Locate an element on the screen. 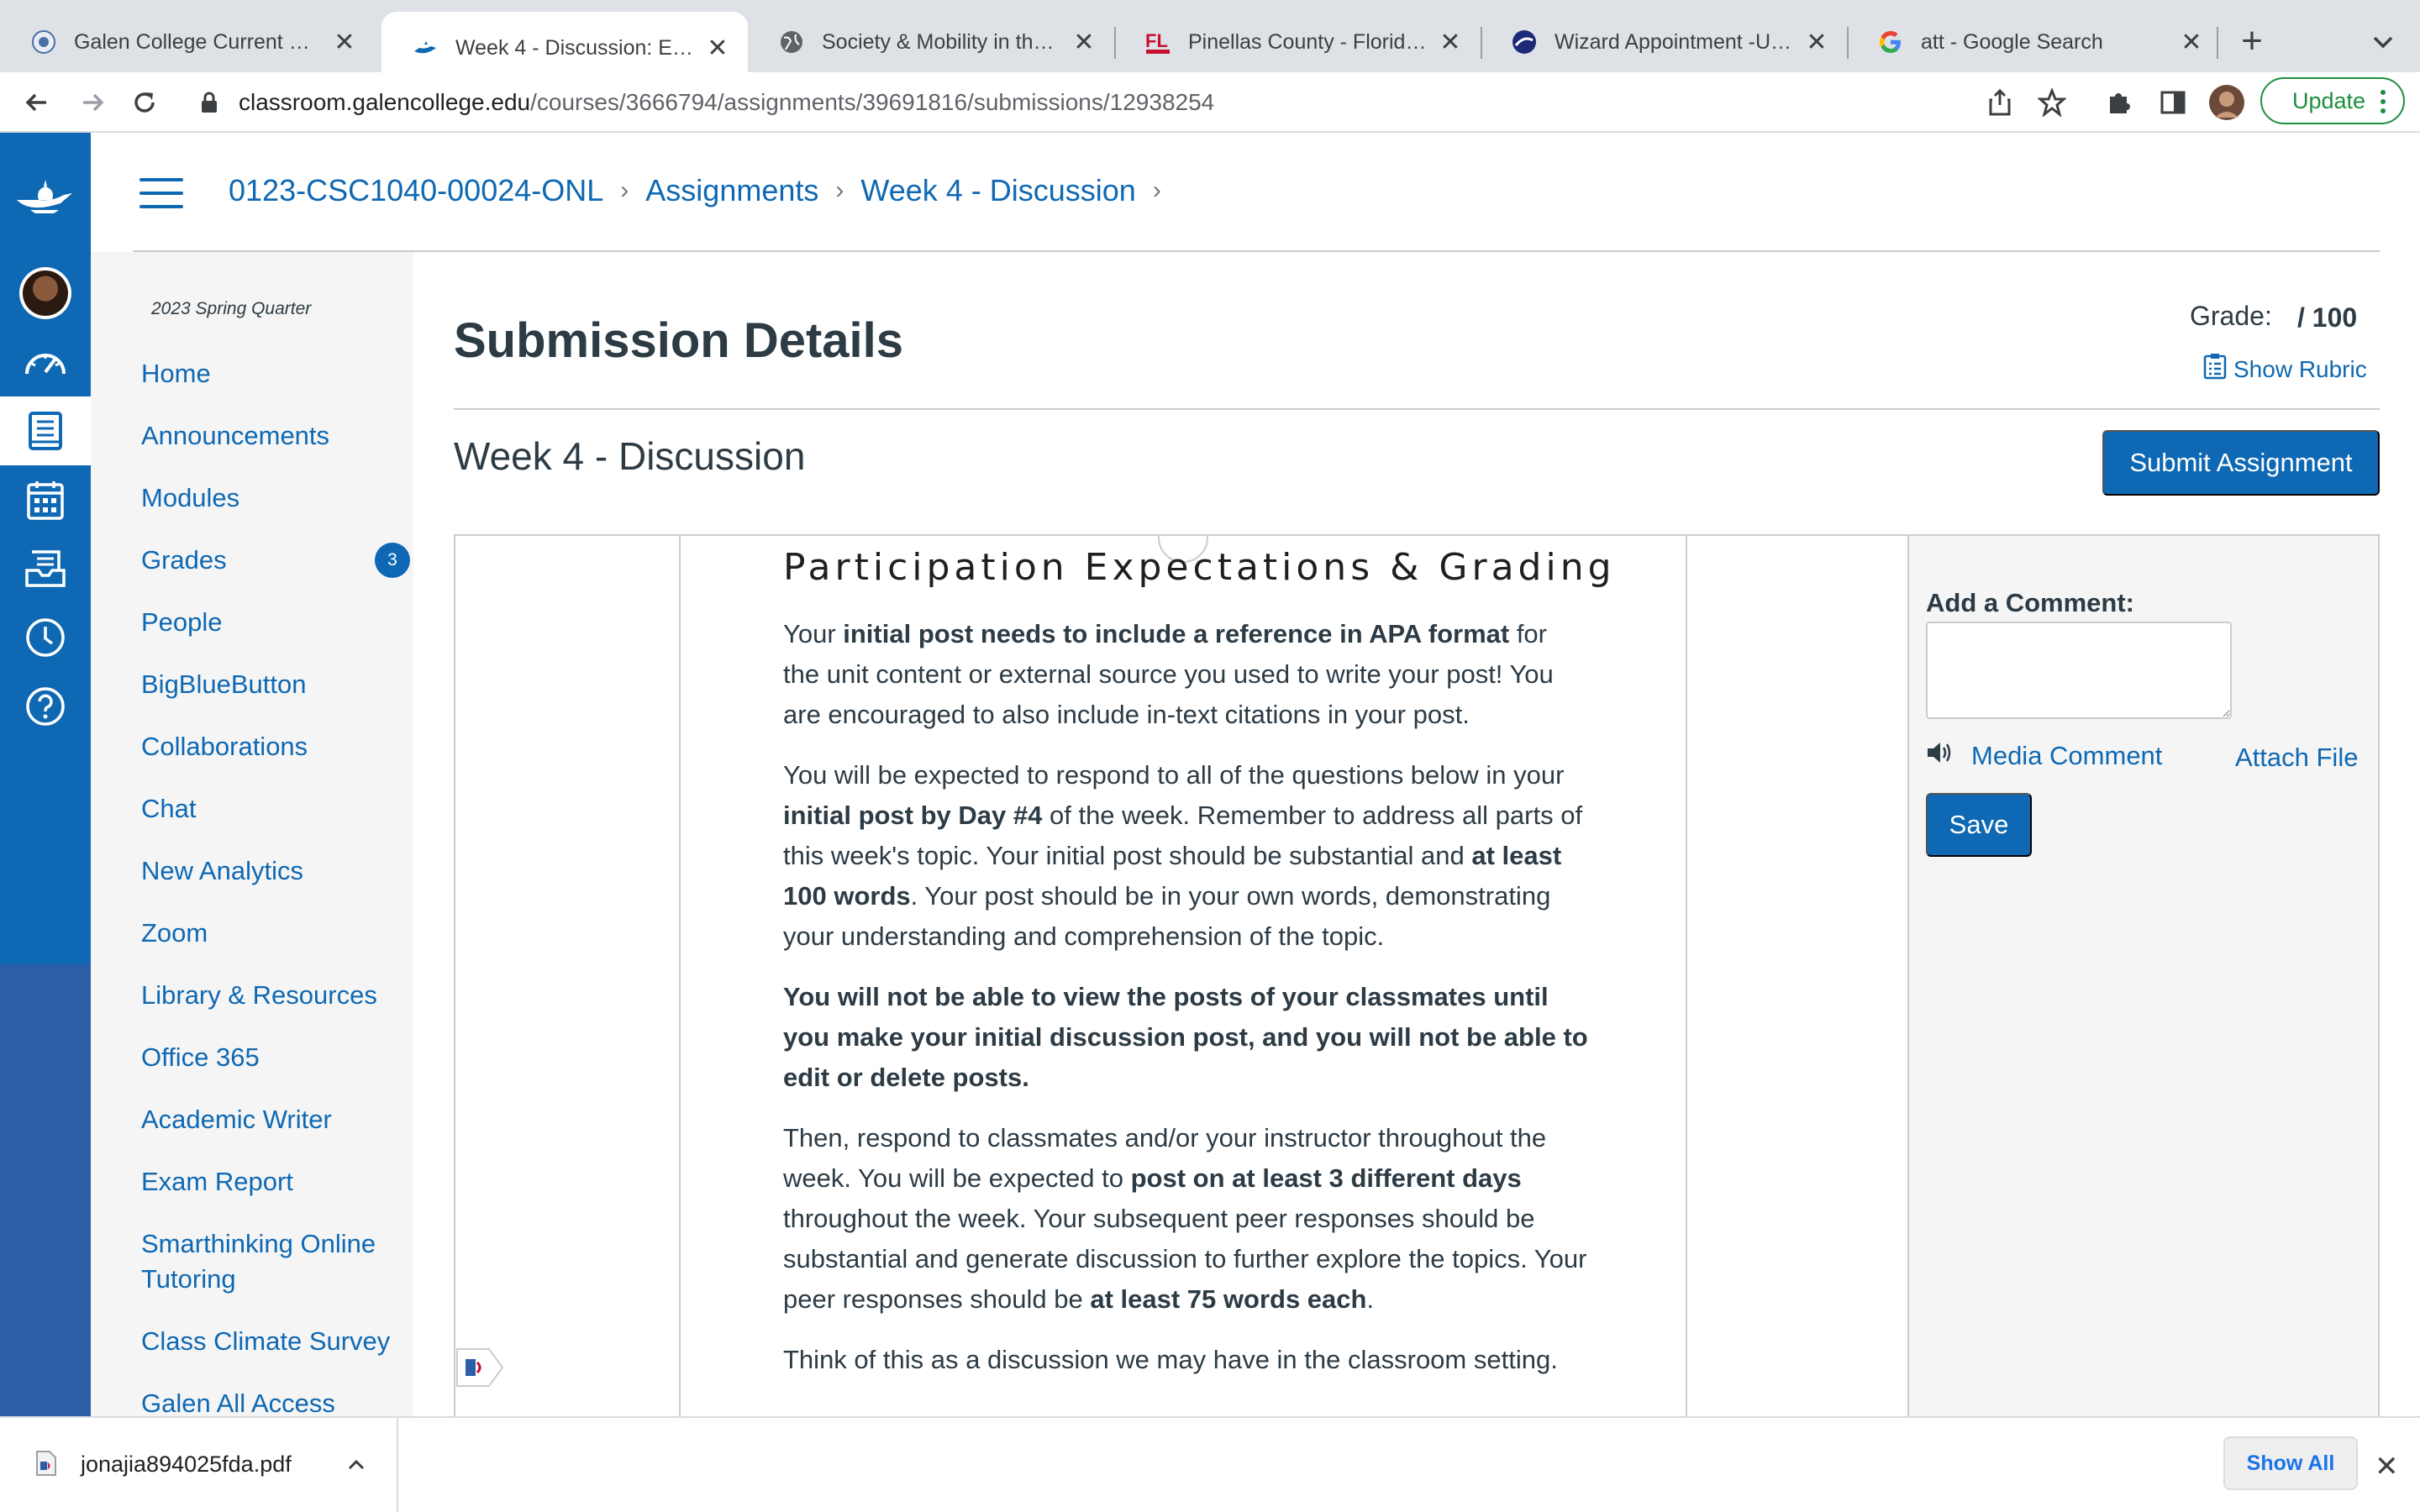 Image resolution: width=2420 pixels, height=1512 pixels. global-nav-calendar is located at coordinates (45, 499).